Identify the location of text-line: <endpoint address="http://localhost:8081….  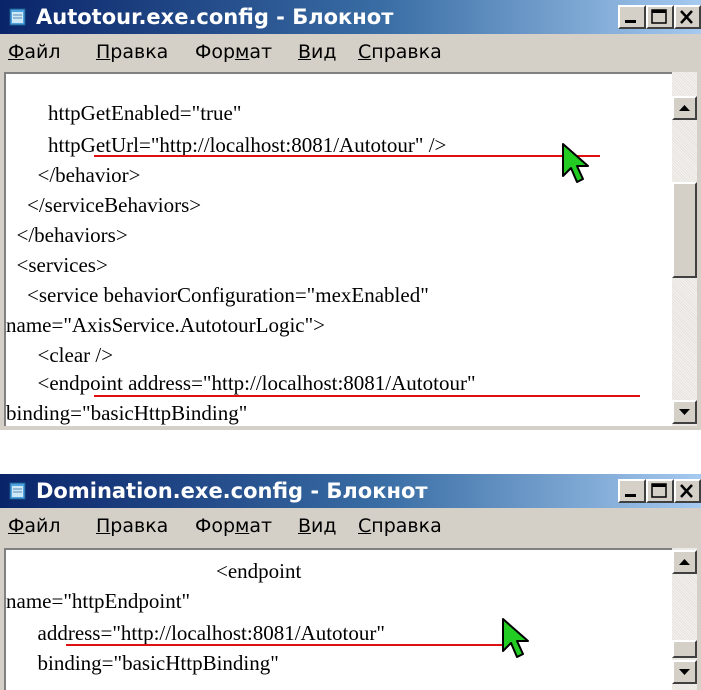
(241, 383).